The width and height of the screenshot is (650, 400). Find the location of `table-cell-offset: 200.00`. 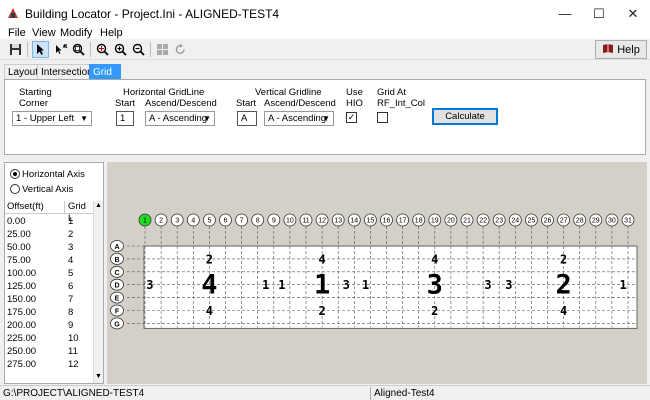

table-cell-offset: 200.00 is located at coordinates (35, 325).